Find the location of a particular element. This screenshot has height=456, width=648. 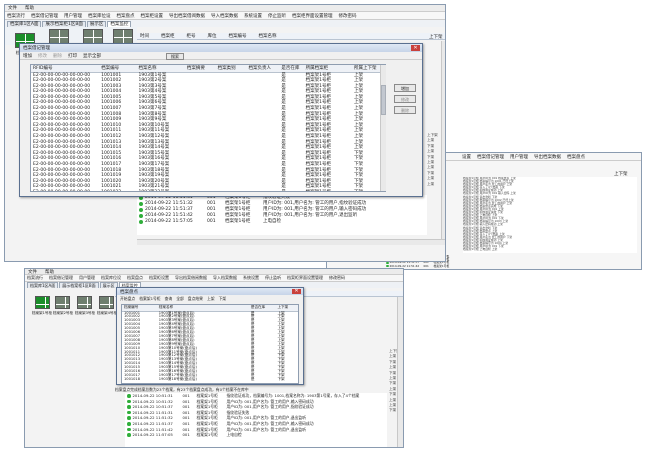

archive-search-button: 搜索 is located at coordinates (175, 56).